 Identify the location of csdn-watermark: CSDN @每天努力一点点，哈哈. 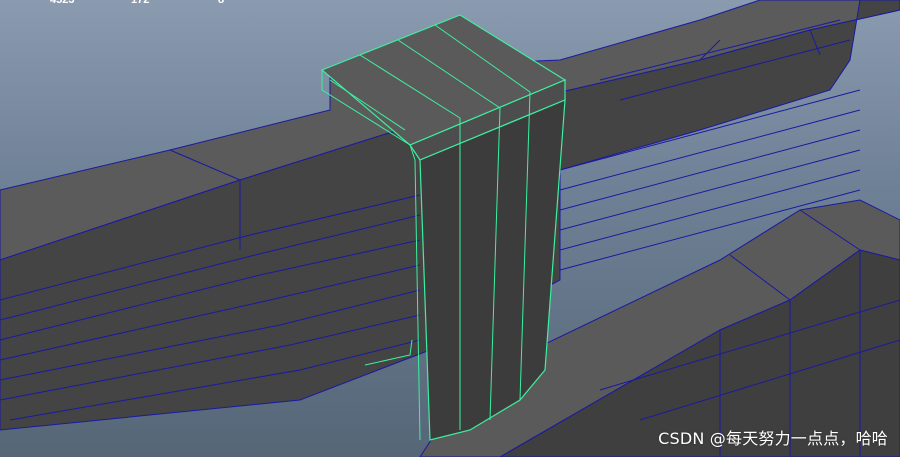
(773, 438).